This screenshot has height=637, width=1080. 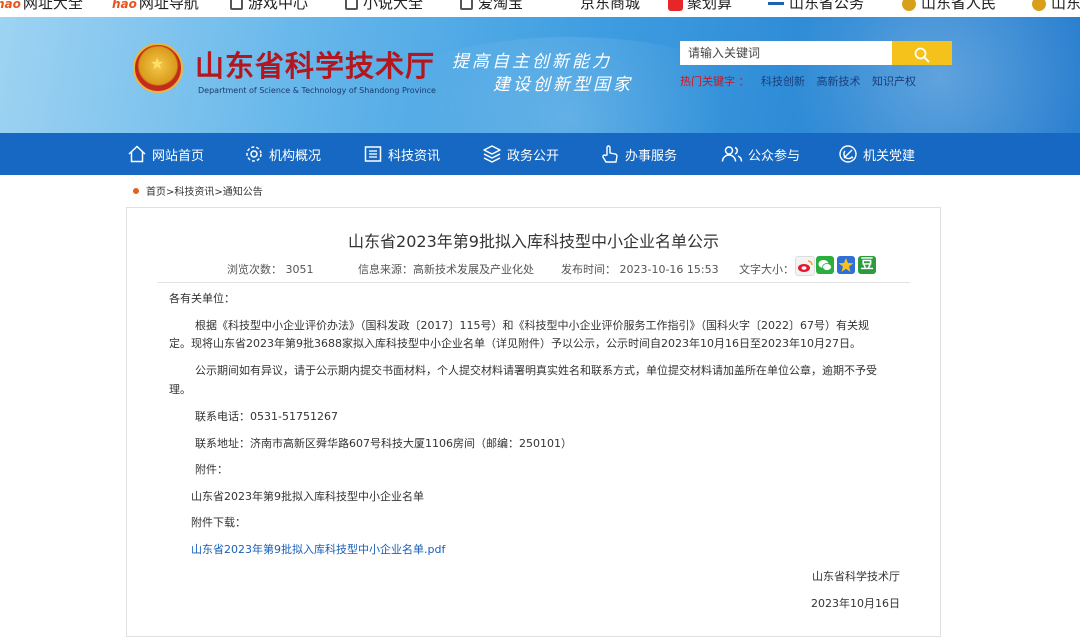 What do you see at coordinates (839, 81) in the screenshot?
I see `hot-keyword-link: 高新技术` at bounding box center [839, 81].